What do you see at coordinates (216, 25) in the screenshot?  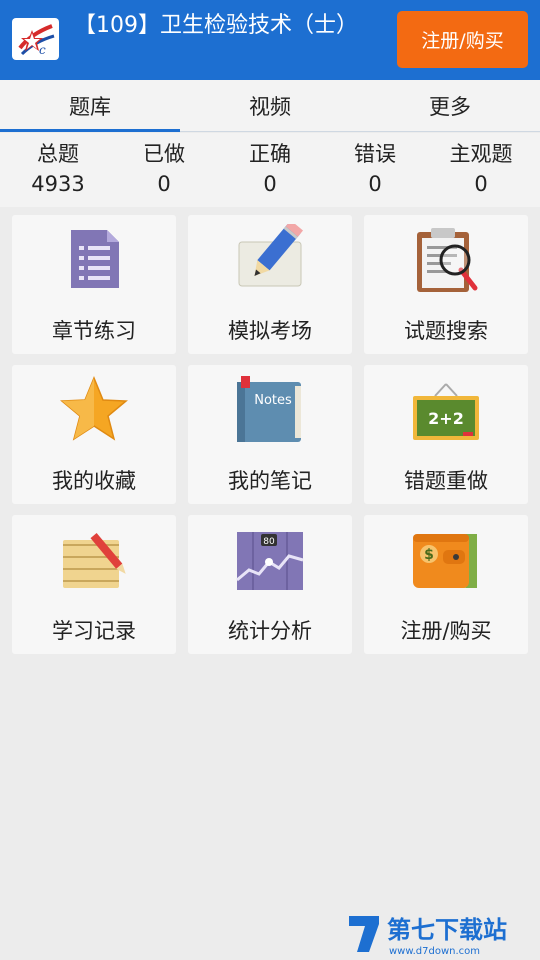 I see `app-title: 【109】卫生检验技术（士）` at bounding box center [216, 25].